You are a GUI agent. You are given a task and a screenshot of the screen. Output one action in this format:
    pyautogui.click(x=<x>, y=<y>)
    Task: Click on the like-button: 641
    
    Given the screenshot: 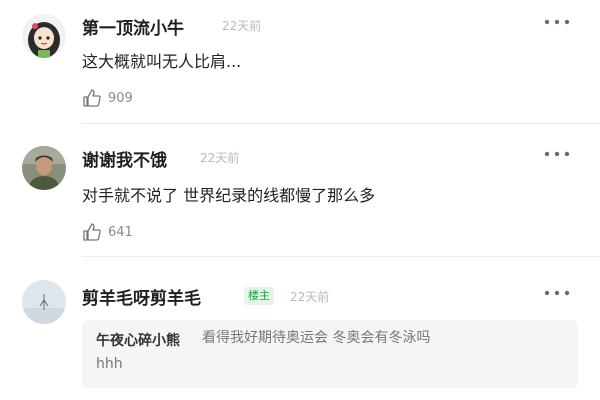 What is the action you would take?
    pyautogui.click(x=107, y=232)
    